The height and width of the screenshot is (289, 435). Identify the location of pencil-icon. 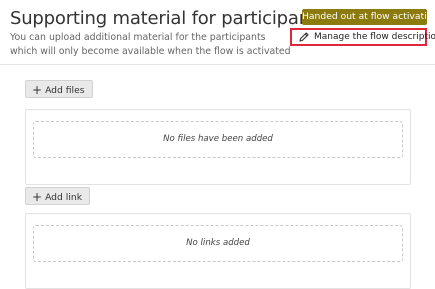
(304, 37).